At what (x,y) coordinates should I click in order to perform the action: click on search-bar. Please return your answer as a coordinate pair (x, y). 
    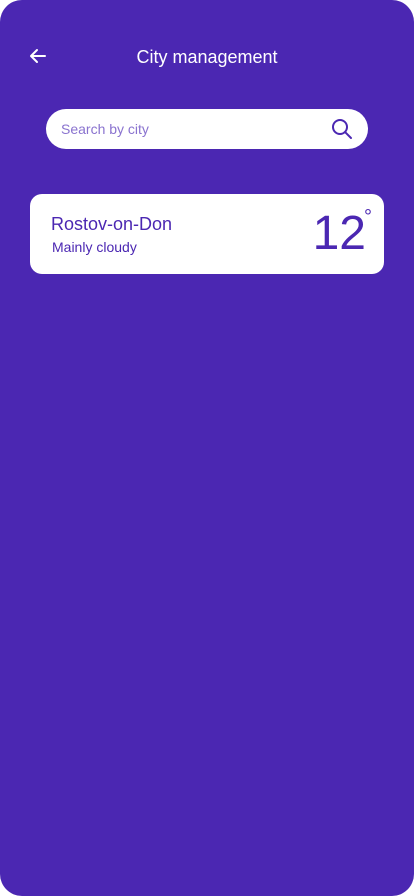
    Looking at the image, I should click on (207, 129).